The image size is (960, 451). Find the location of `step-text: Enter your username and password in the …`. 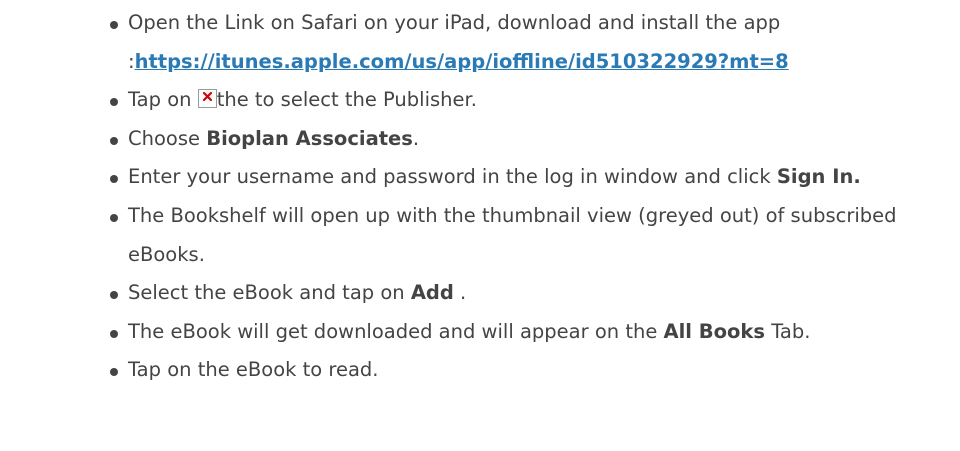

step-text: Enter your username and password in the … is located at coordinates (452, 177).